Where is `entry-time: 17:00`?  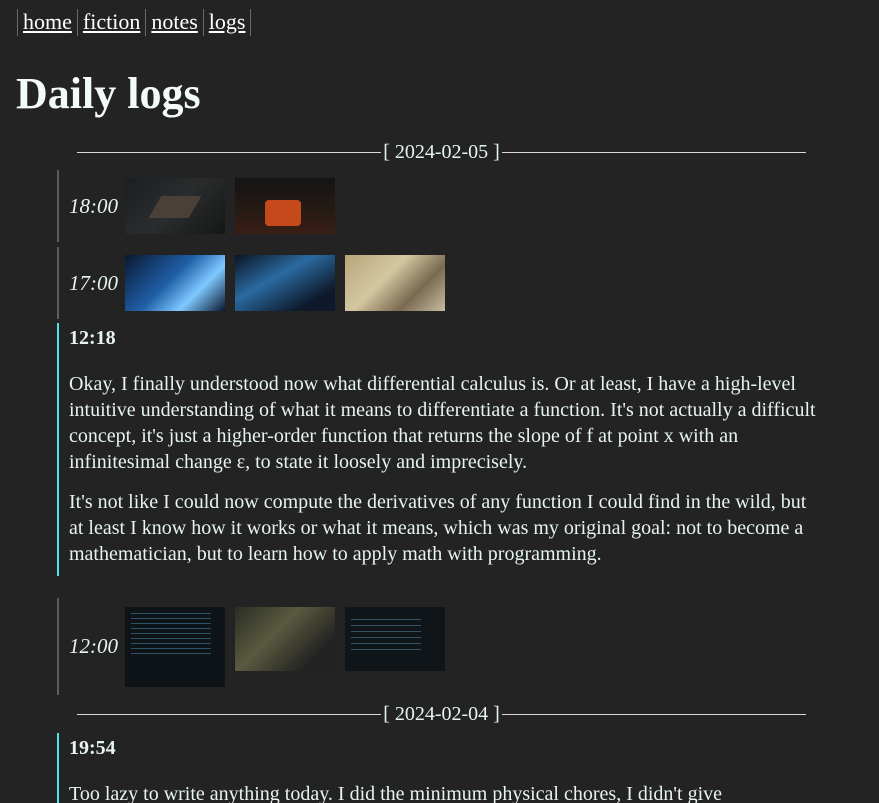
entry-time: 17:00 is located at coordinates (93, 282).